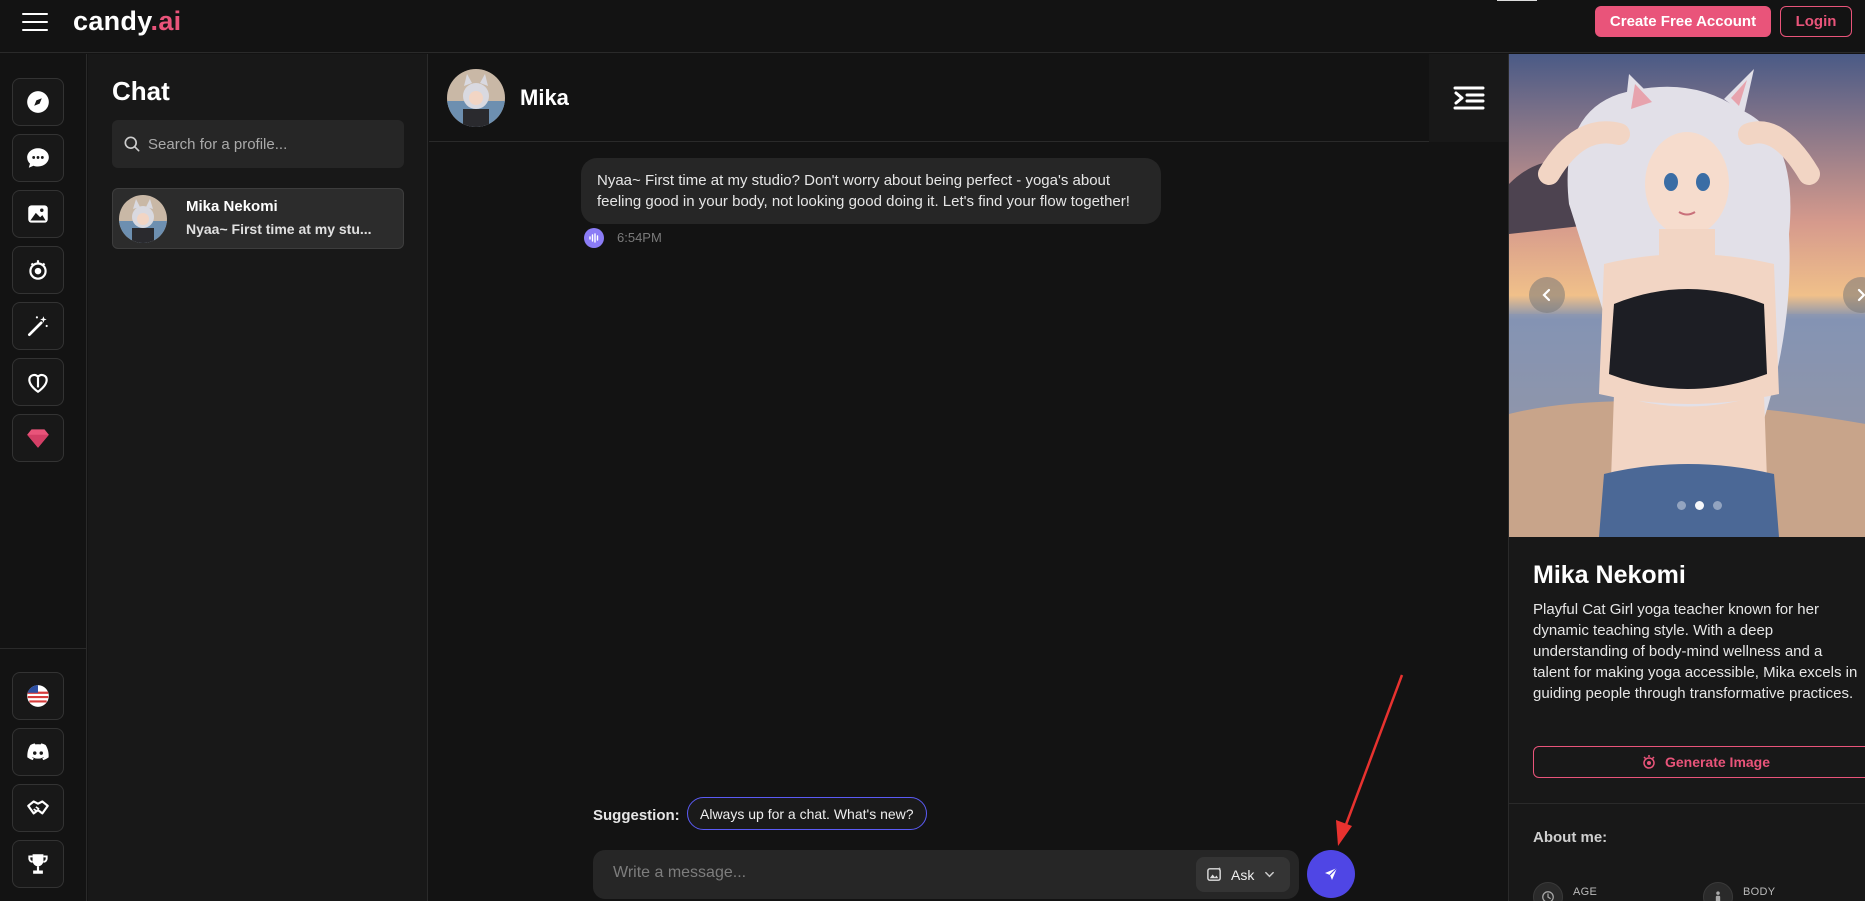 The image size is (1865, 901). What do you see at coordinates (1759, 892) in the screenshot?
I see `stat-body-label: BODY` at bounding box center [1759, 892].